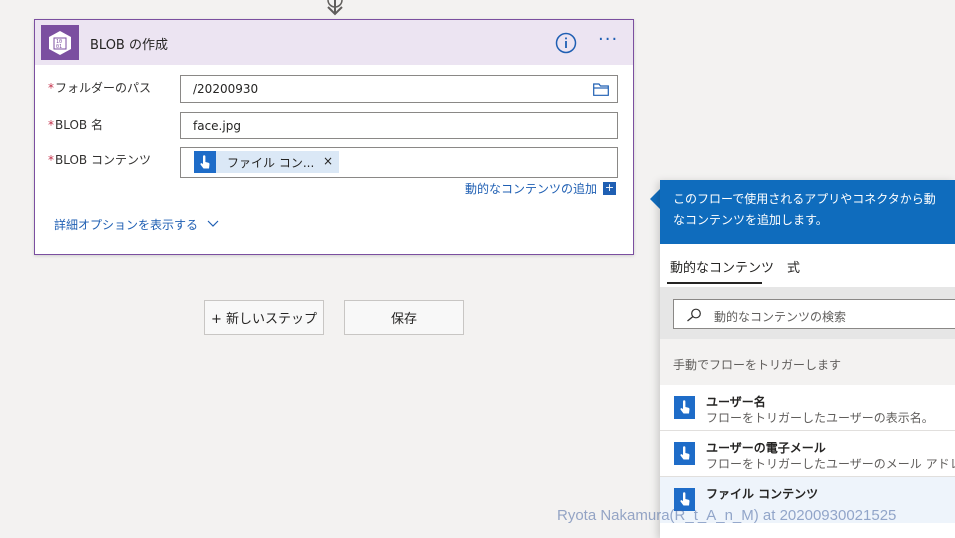  I want to click on add-dynamic-content-icon: +, so click(609, 188).